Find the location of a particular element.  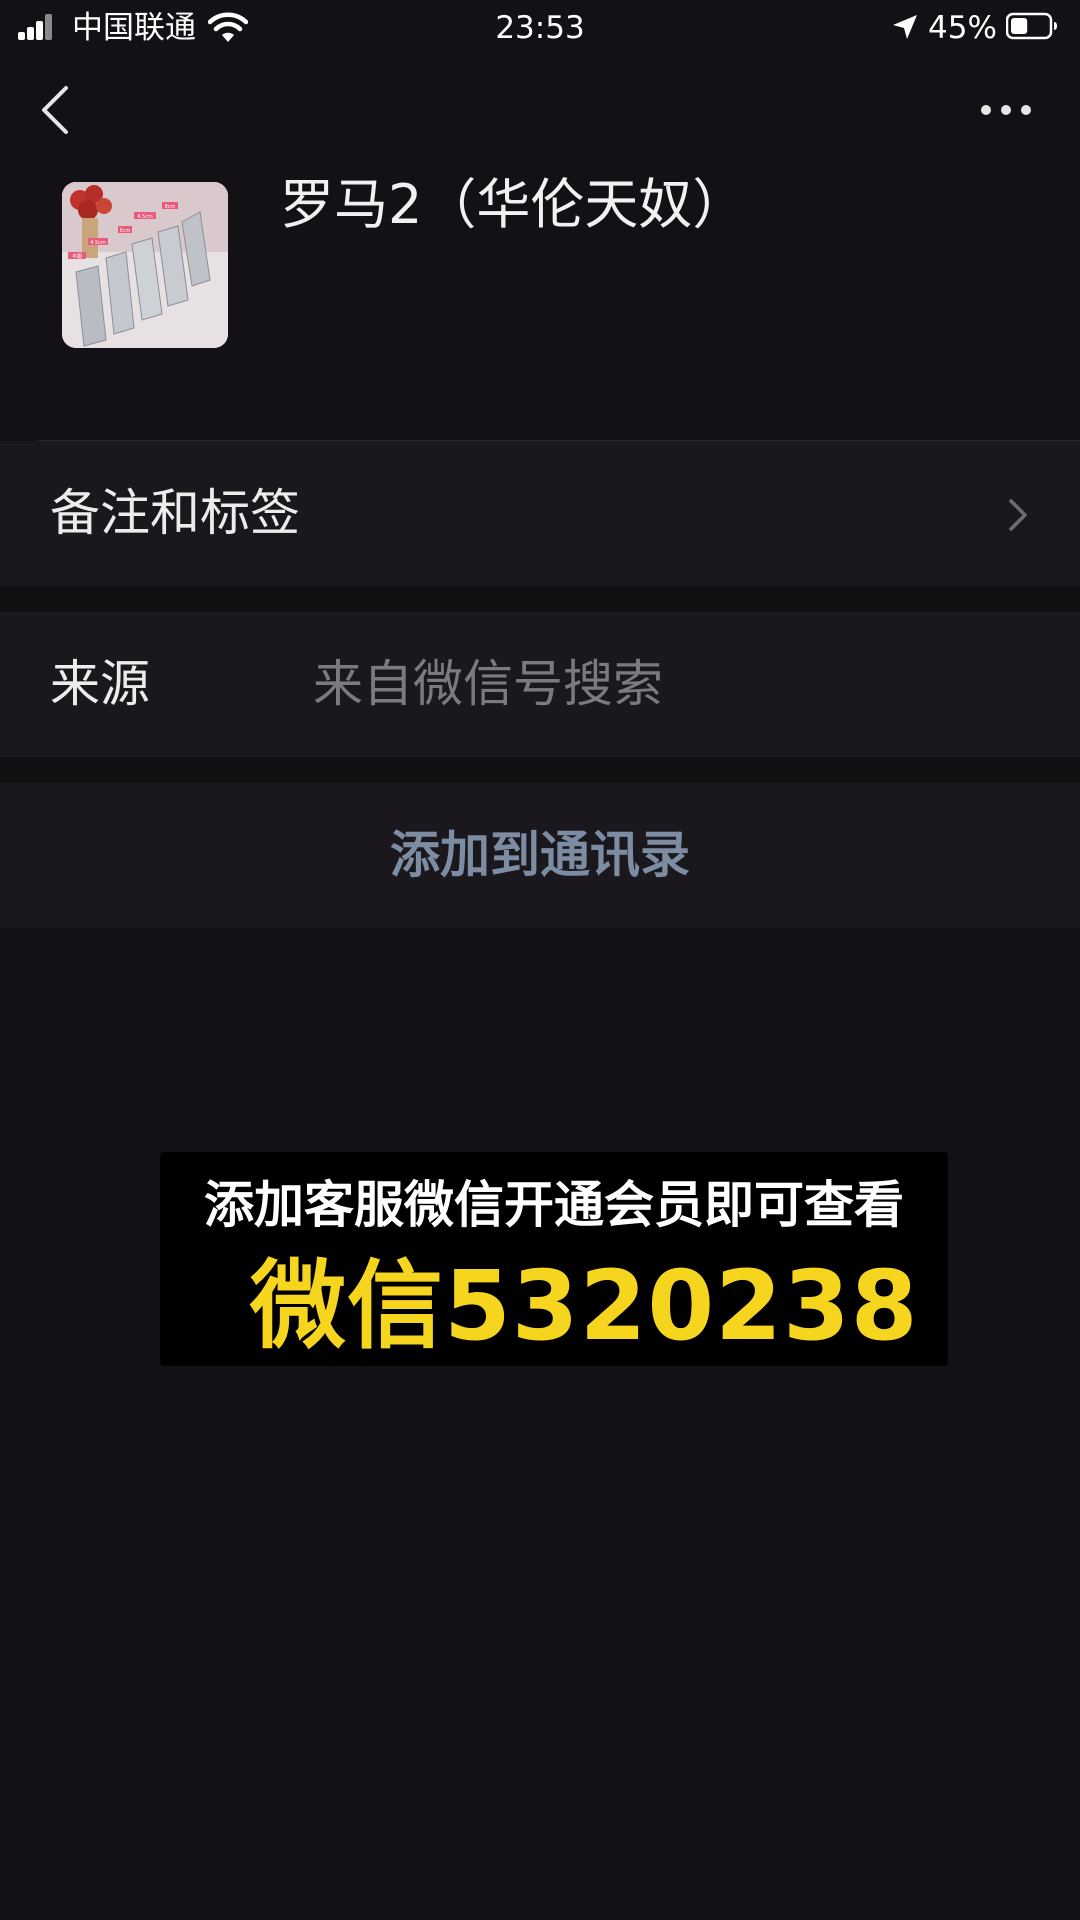

size-label-2: 4.5cm is located at coordinates (145, 217).